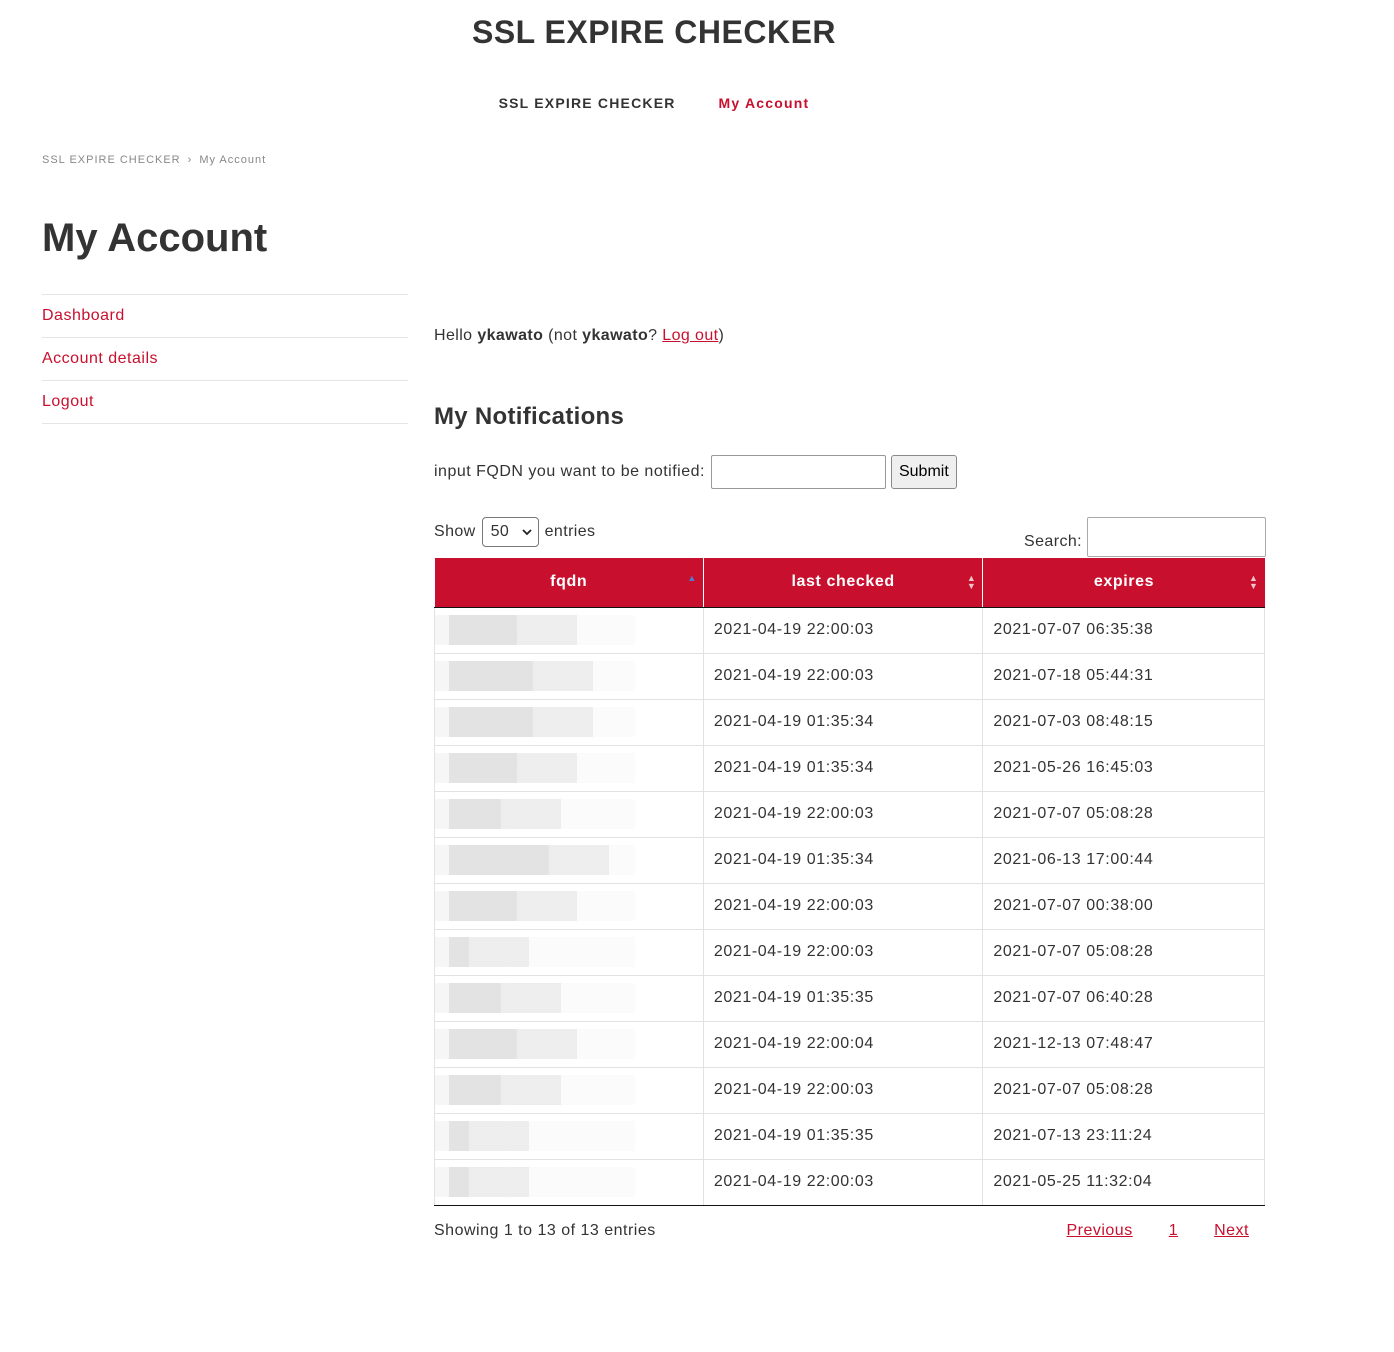  I want to click on account-nav-dashboard: Dashboard, so click(225, 316).